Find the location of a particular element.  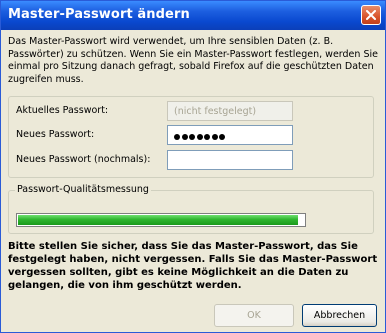

window-title: Master-Passwort ändern is located at coordinates (99, 14).